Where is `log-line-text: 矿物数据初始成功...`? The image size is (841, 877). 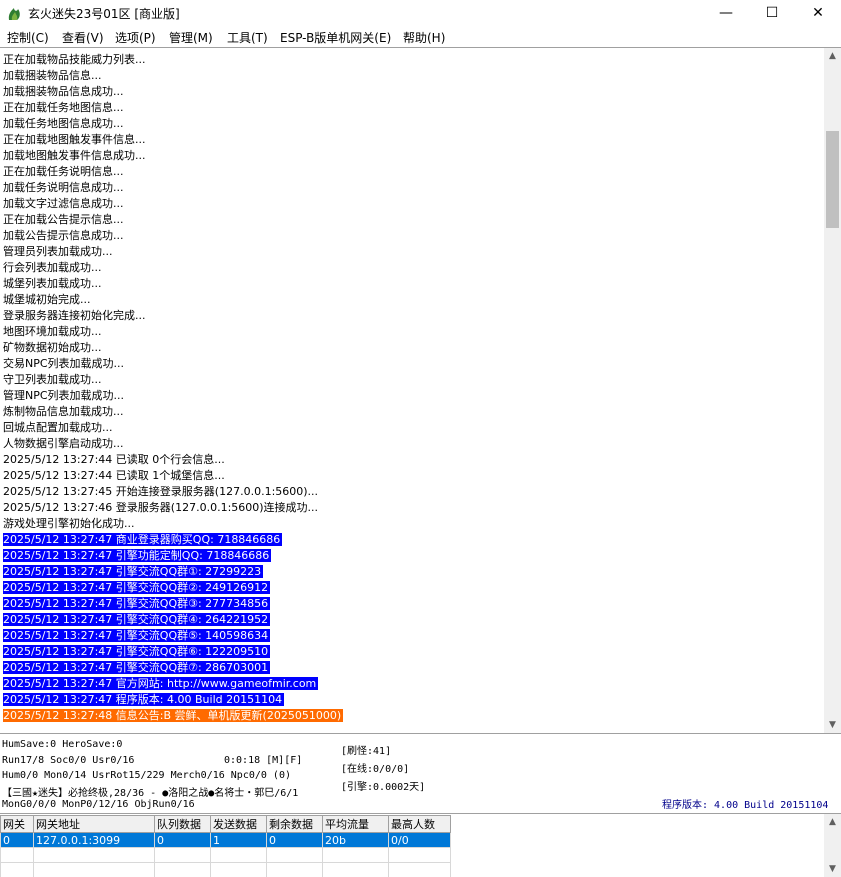 log-line-text: 矿物数据初始成功... is located at coordinates (52, 347).